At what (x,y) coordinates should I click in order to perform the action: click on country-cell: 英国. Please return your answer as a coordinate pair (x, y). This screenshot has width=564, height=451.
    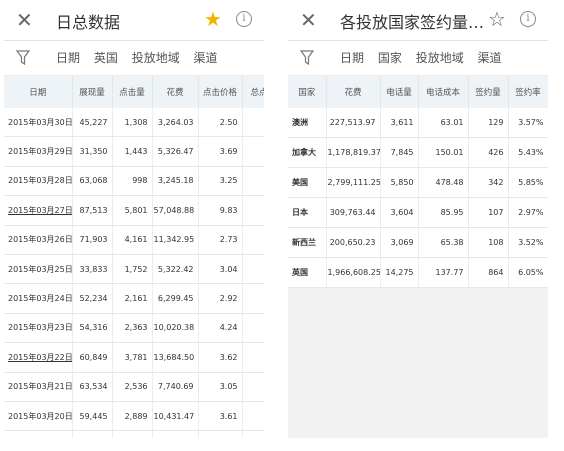
    Looking at the image, I should click on (307, 272).